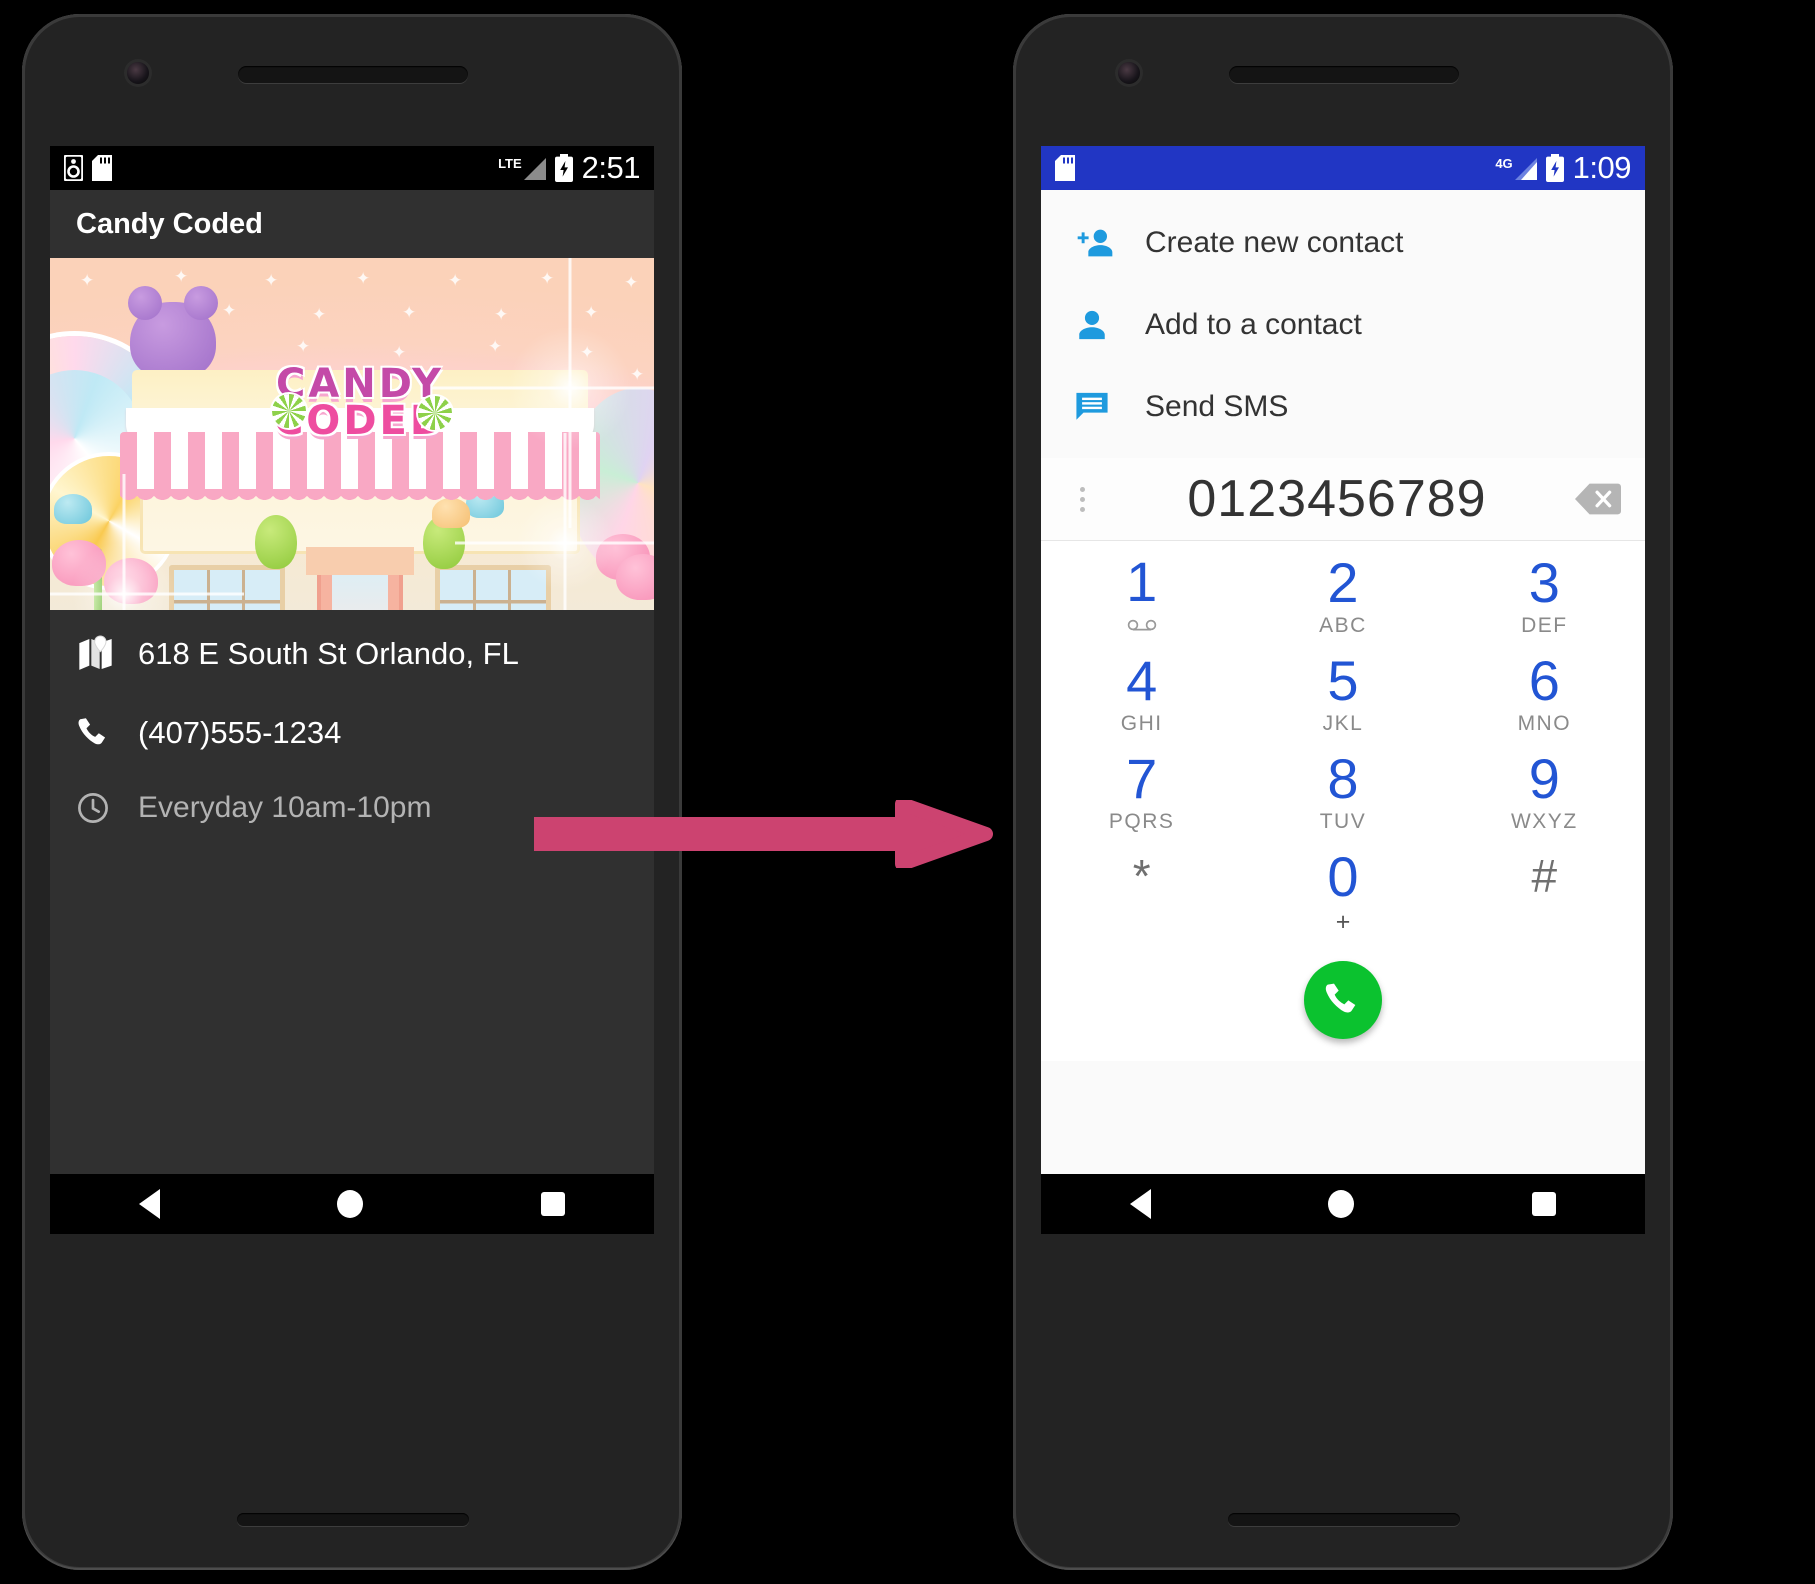 The width and height of the screenshot is (1815, 1584). I want to click on dialpad-key-digit: 4, so click(1142, 681).